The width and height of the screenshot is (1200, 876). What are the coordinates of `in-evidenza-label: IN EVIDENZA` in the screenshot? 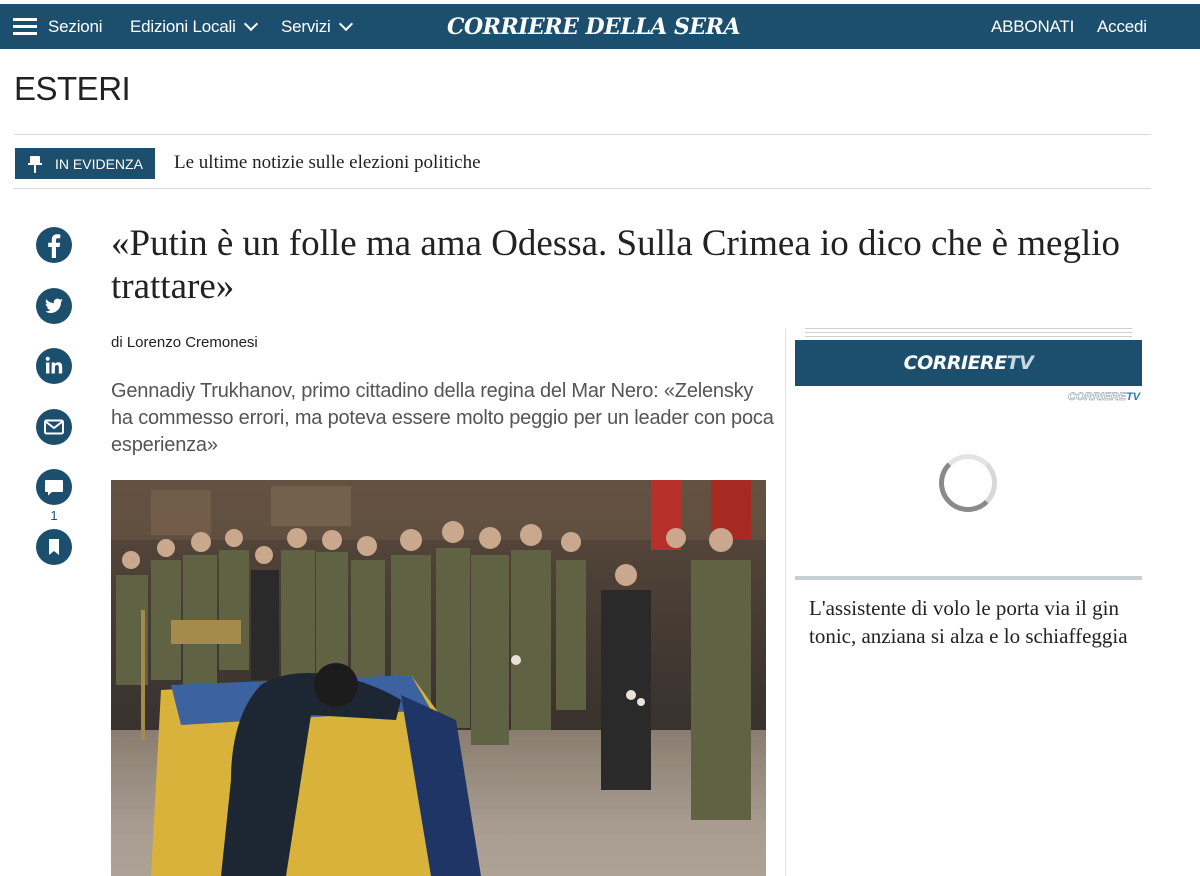 It's located at (99, 163).